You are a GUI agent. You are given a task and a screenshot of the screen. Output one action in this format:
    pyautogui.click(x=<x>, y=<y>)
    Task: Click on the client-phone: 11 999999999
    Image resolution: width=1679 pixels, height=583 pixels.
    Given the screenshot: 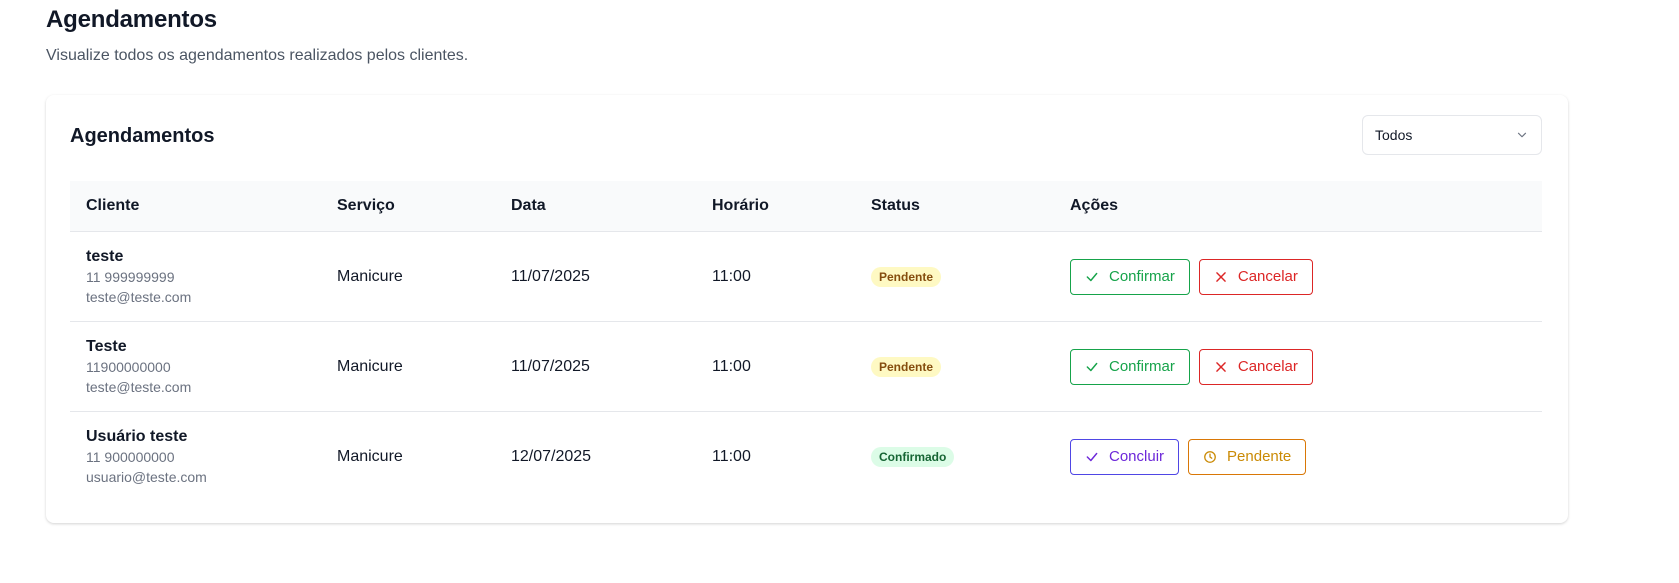 What is the action you would take?
    pyautogui.click(x=130, y=276)
    